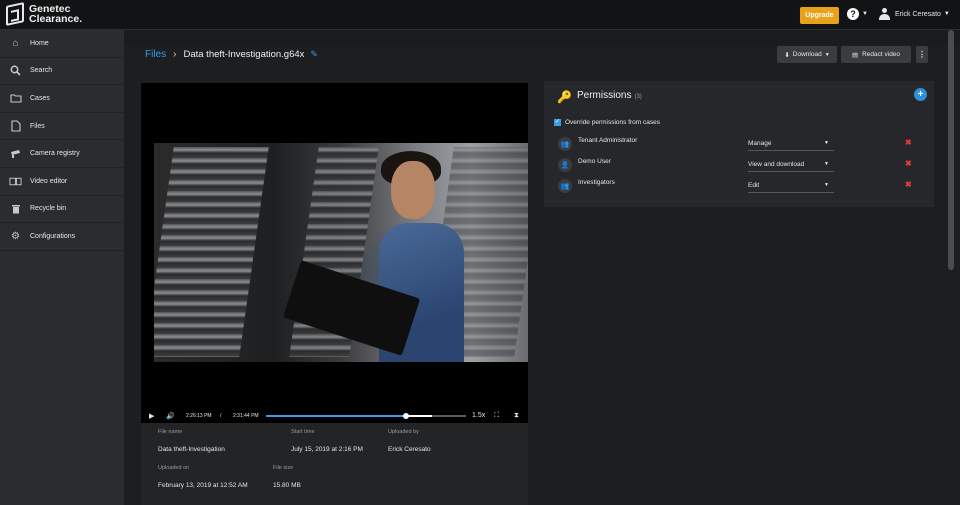  I want to click on checkbox-checked-icon: ✓, so click(557, 122).